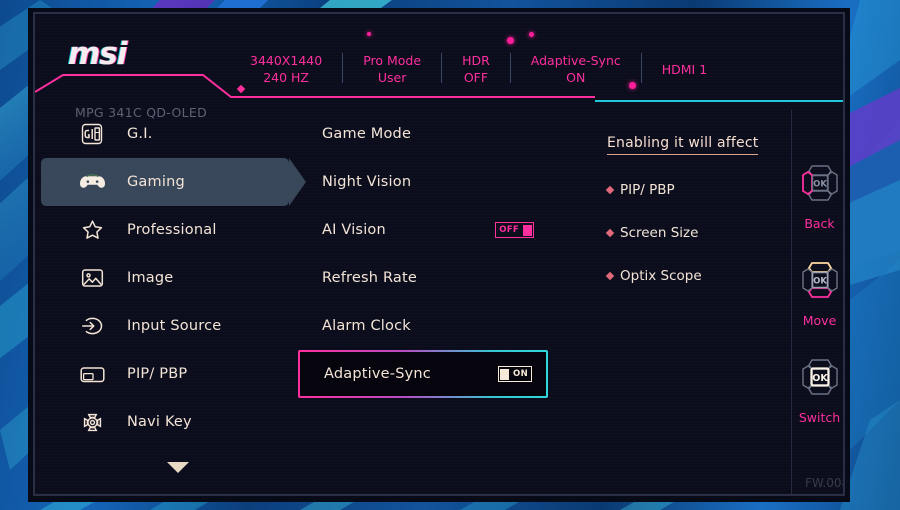  Describe the element at coordinates (178, 467) in the screenshot. I see `chevron-down-icon` at that location.